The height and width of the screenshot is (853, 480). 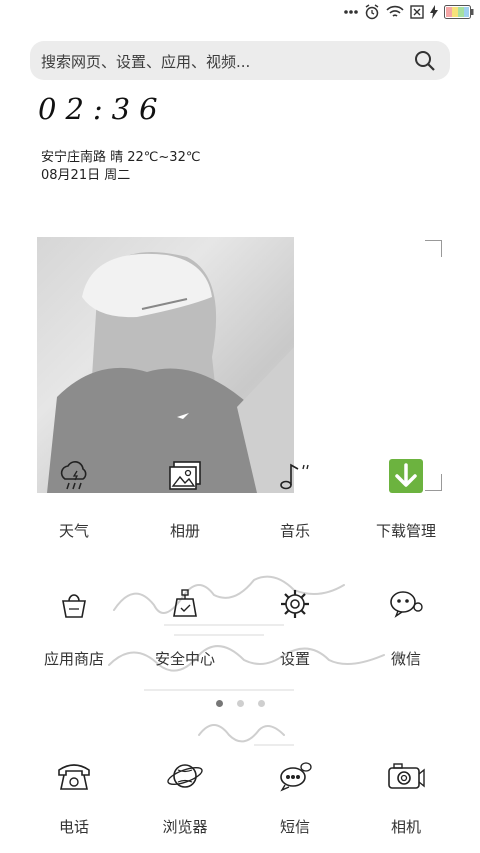 What do you see at coordinates (294, 827) in the screenshot?
I see `app-label: 短信` at bounding box center [294, 827].